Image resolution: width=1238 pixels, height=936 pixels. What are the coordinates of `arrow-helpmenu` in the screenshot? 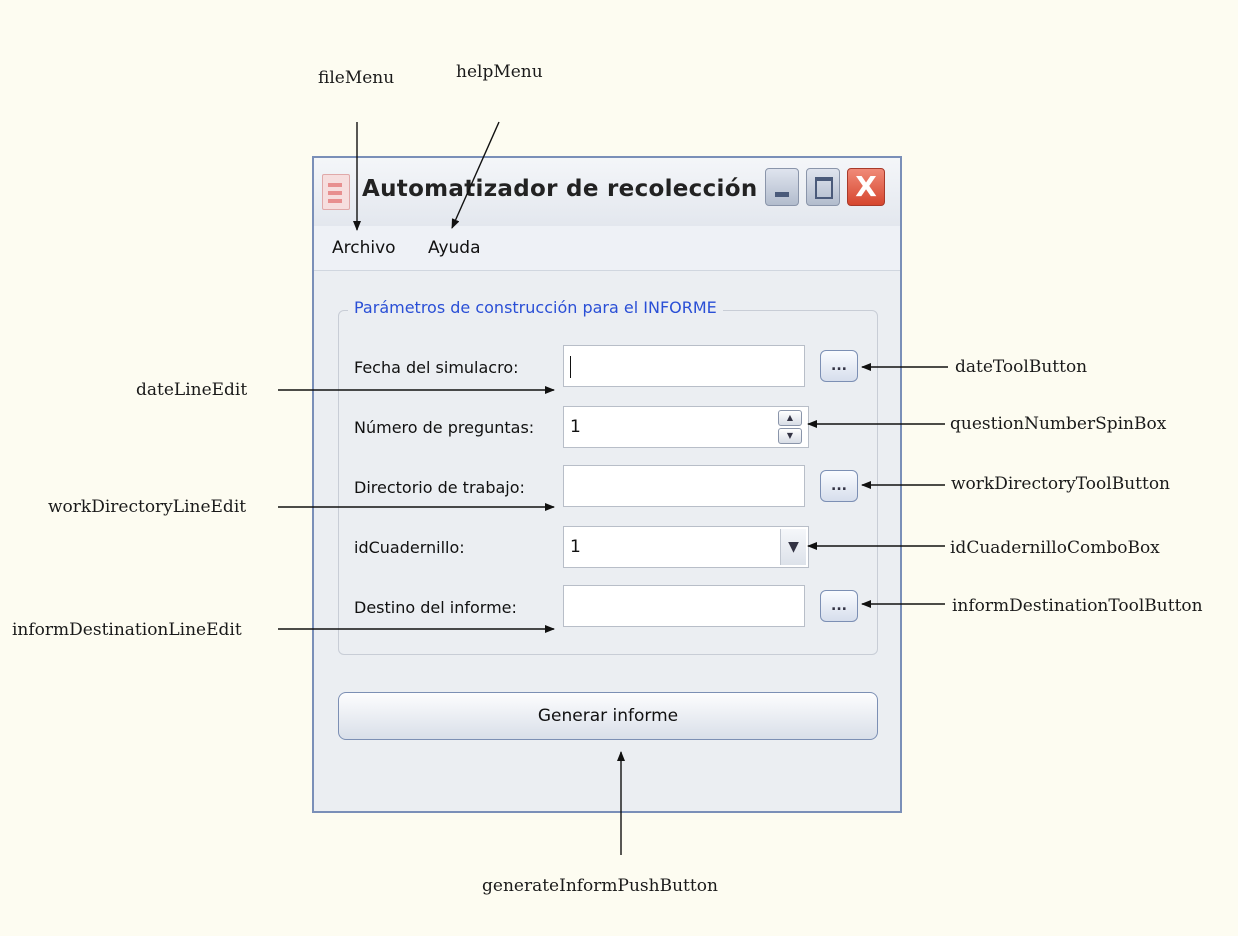 It's located at (475, 175).